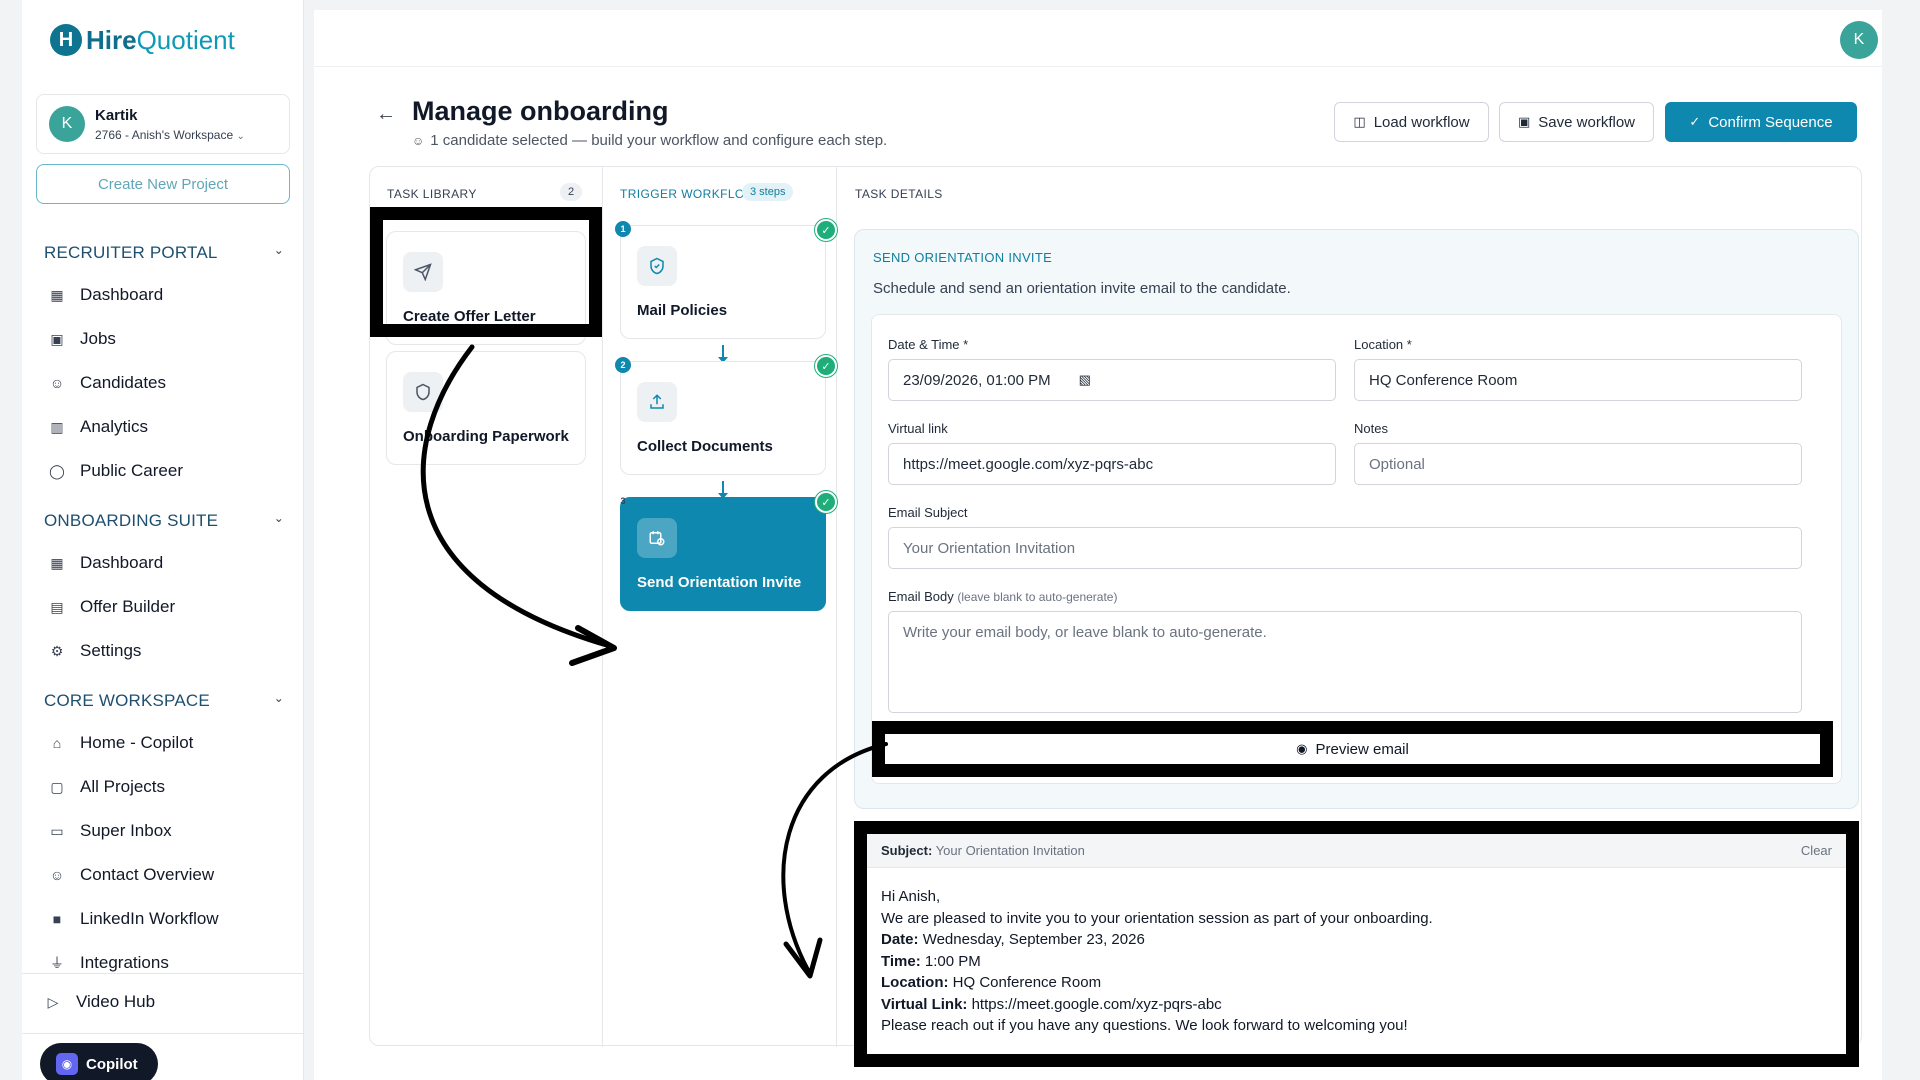 The image size is (1920, 1080). I want to click on sidebar-divider, so click(163, 1033).